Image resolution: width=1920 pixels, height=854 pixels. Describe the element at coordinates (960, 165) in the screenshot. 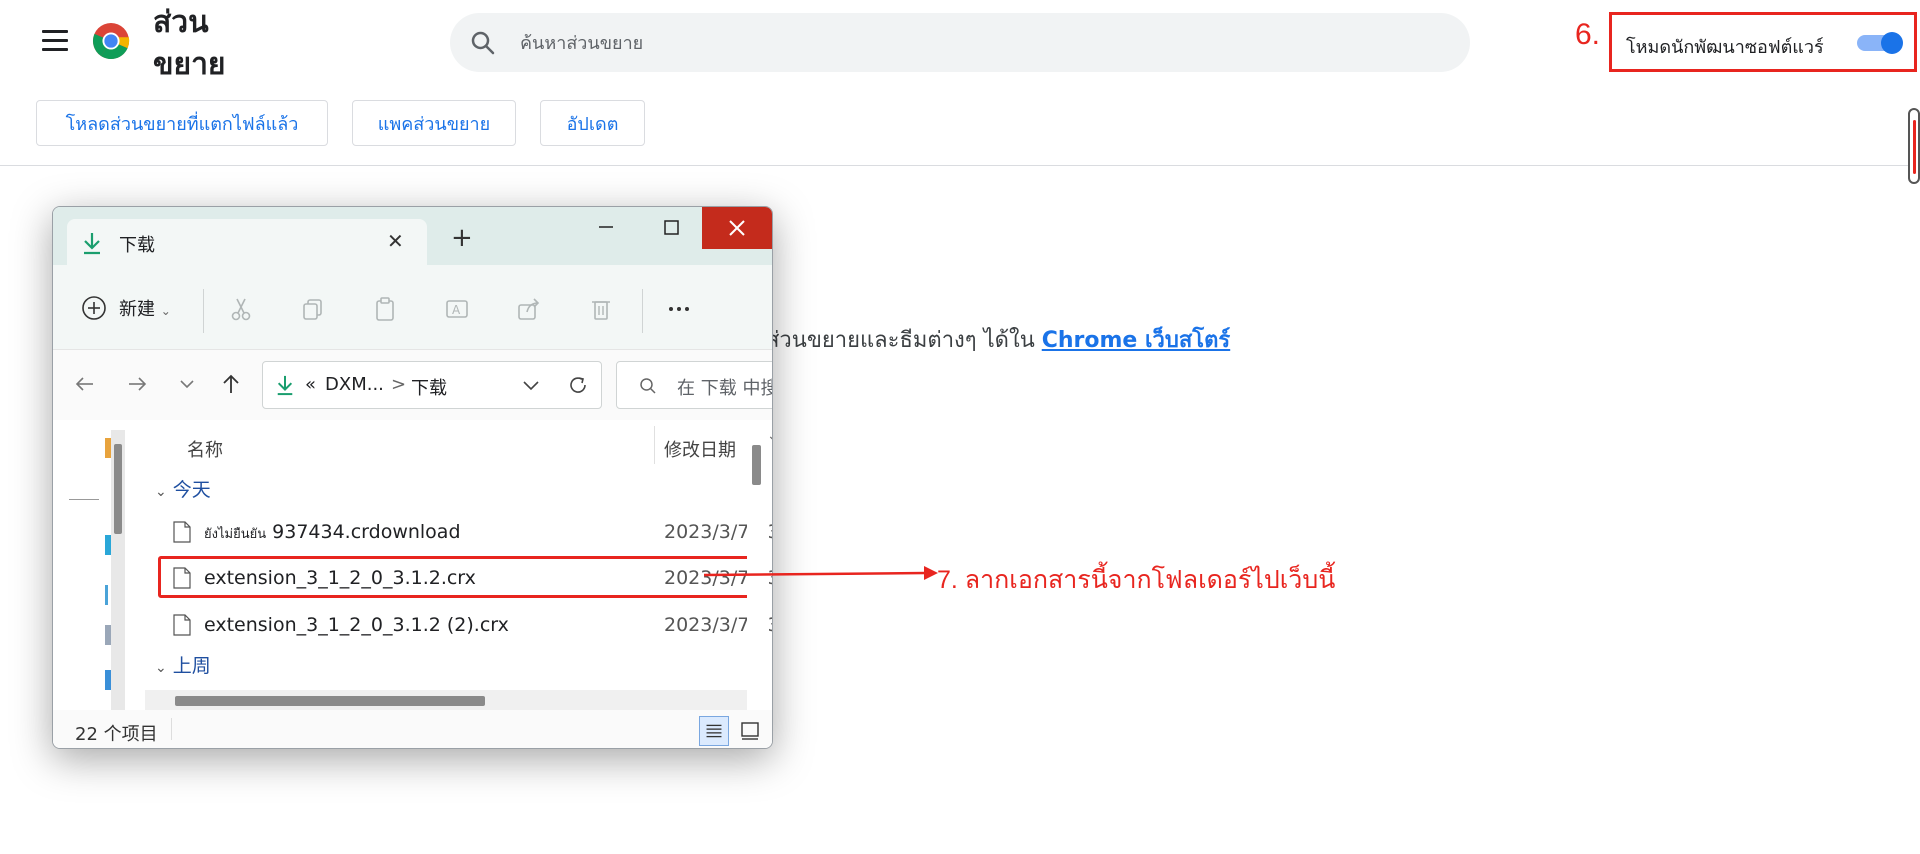

I see `header-divider` at that location.